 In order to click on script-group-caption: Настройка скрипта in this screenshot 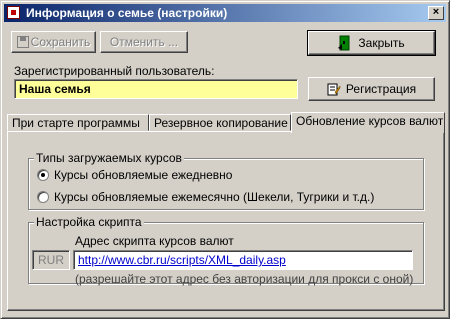, I will do `click(89, 222)`.